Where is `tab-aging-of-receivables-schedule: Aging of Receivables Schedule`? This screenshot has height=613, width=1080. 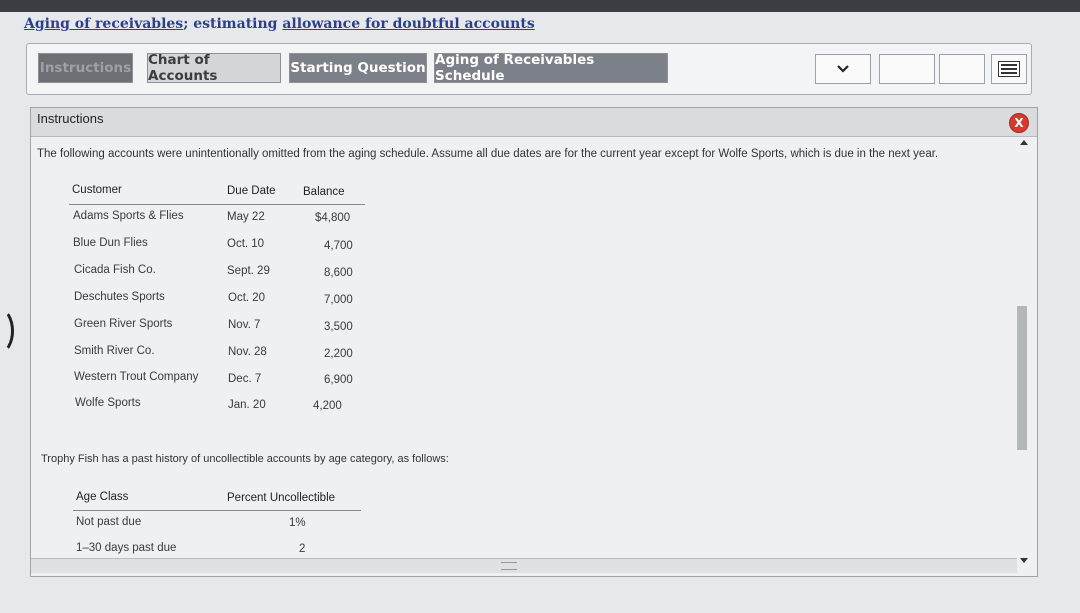
tab-aging-of-receivables-schedule: Aging of Receivables Schedule is located at coordinates (551, 68).